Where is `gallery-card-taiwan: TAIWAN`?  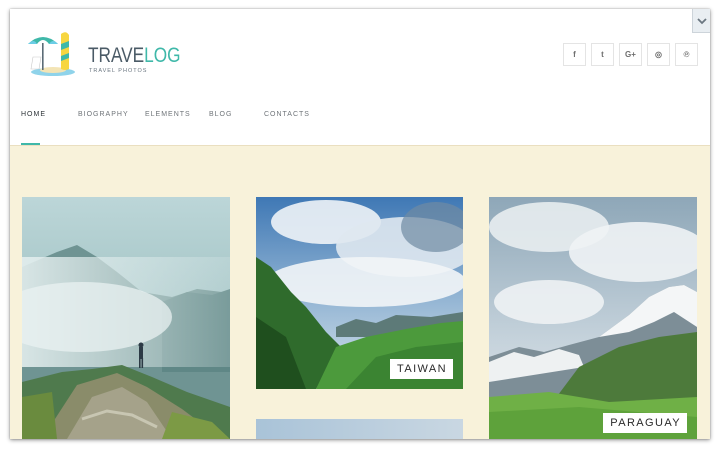 gallery-card-taiwan: TAIWAN is located at coordinates (359, 293).